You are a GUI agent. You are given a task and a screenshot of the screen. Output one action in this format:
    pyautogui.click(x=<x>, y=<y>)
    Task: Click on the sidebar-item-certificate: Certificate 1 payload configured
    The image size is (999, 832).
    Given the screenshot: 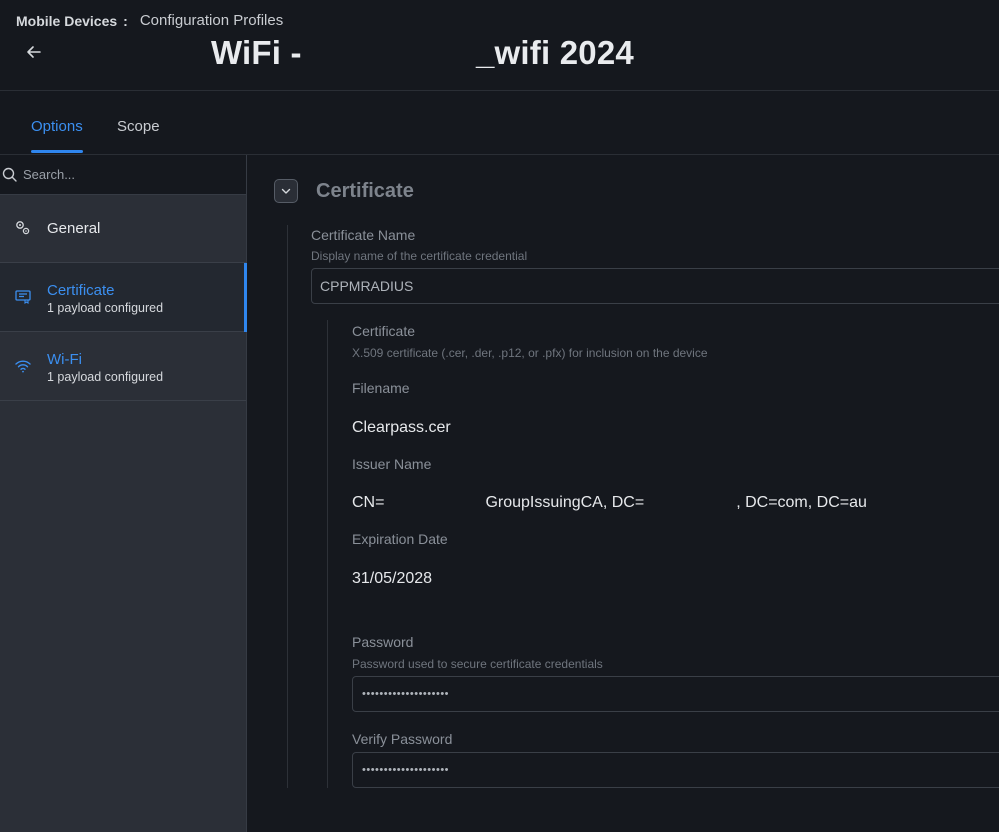 What is the action you would take?
    pyautogui.click(x=123, y=297)
    